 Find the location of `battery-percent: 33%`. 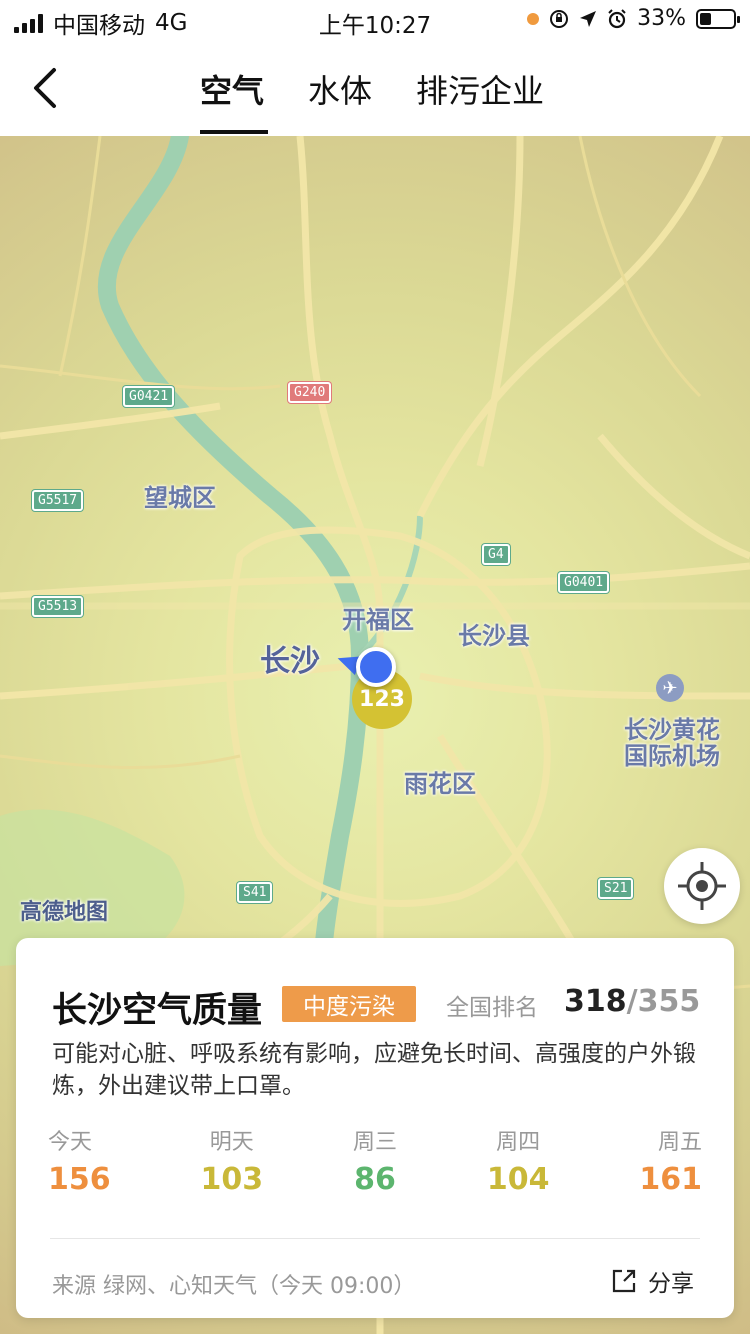

battery-percent: 33% is located at coordinates (661, 18).